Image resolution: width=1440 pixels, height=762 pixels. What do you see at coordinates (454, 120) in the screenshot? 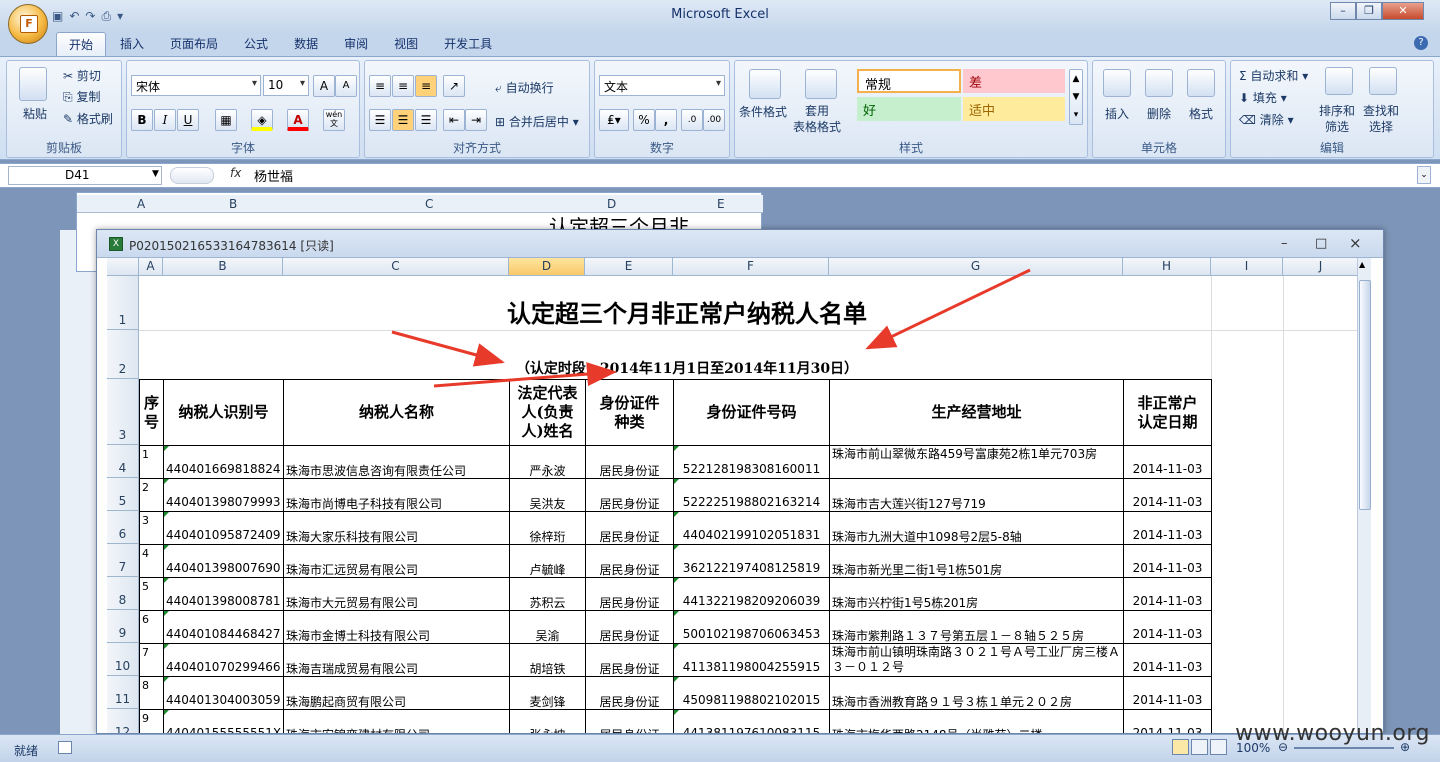
I see `decrease-indent-icon: ⇤` at bounding box center [454, 120].